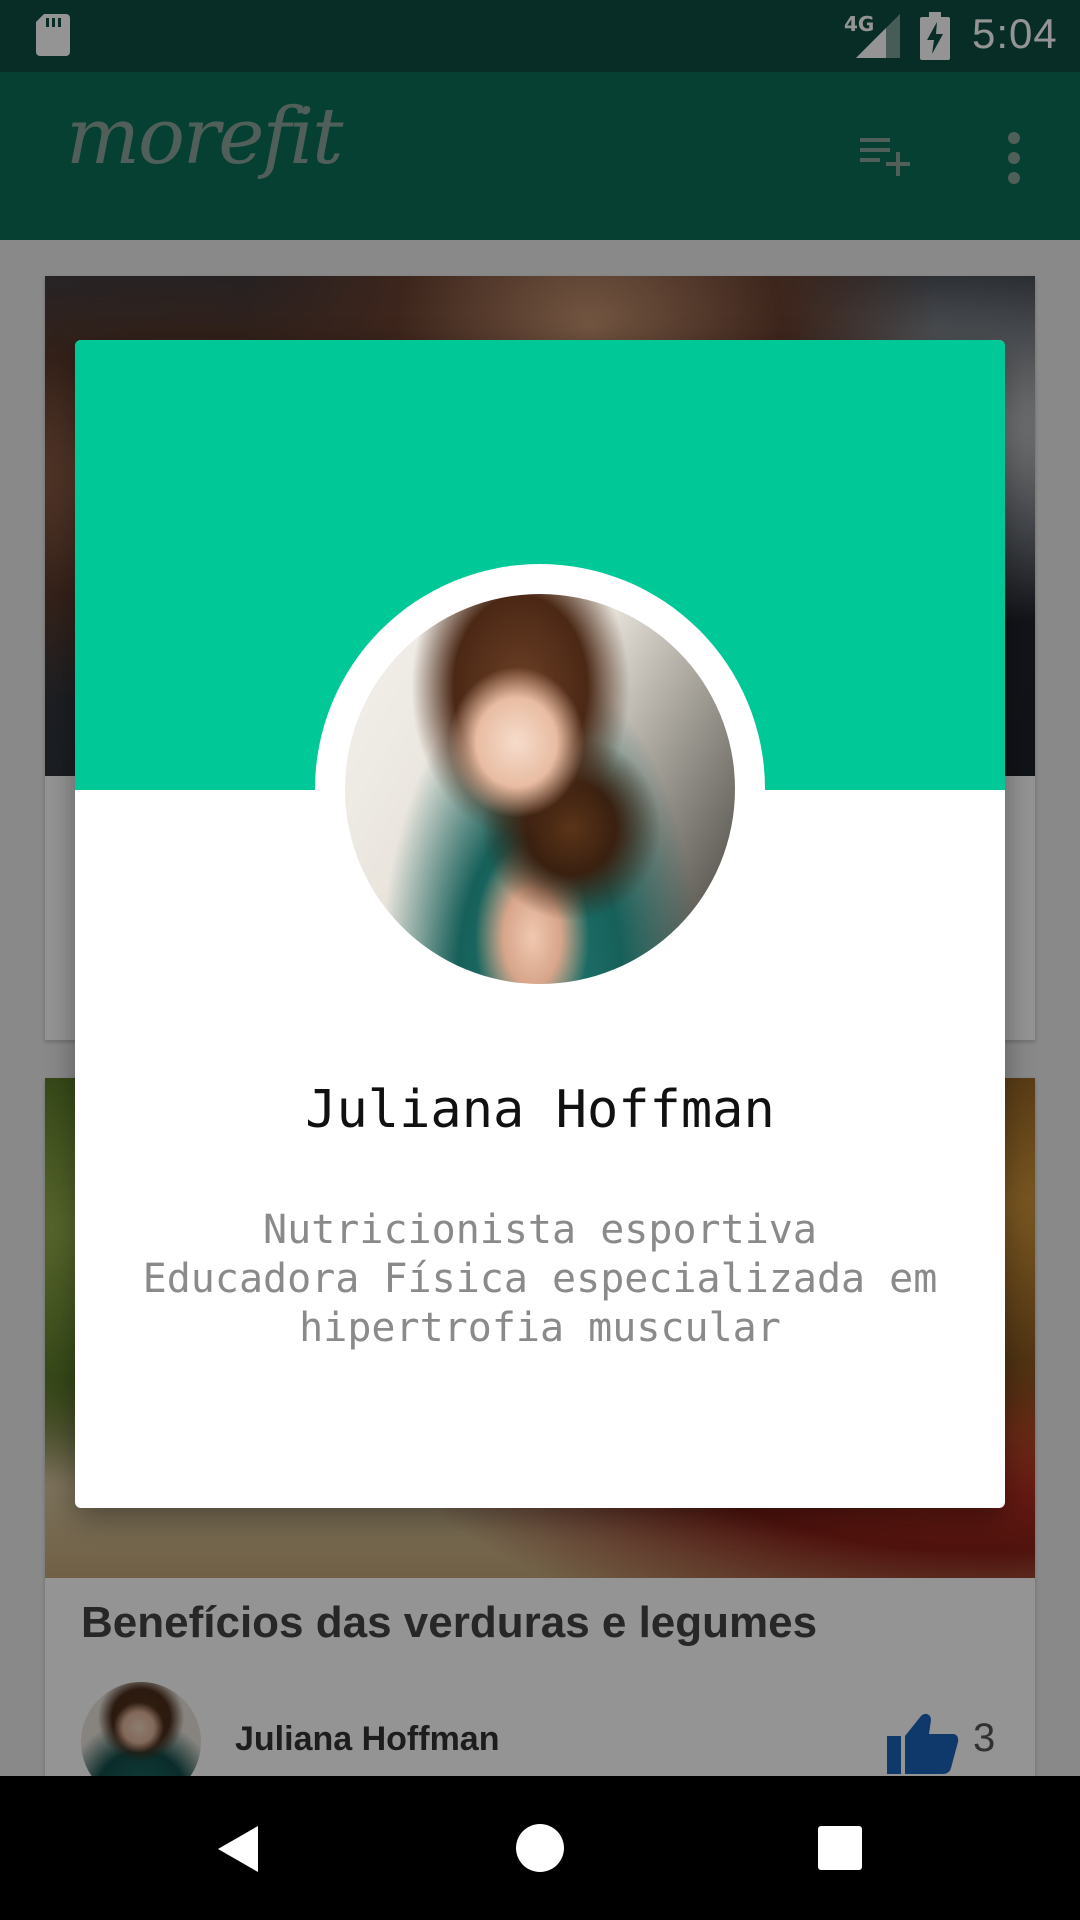  Describe the element at coordinates (540, 789) in the screenshot. I see `profile-photo` at that location.